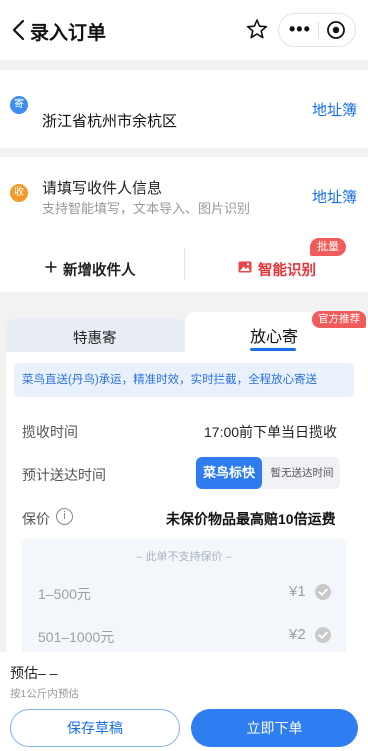  I want to click on sender-badge: 寄, so click(19, 105).